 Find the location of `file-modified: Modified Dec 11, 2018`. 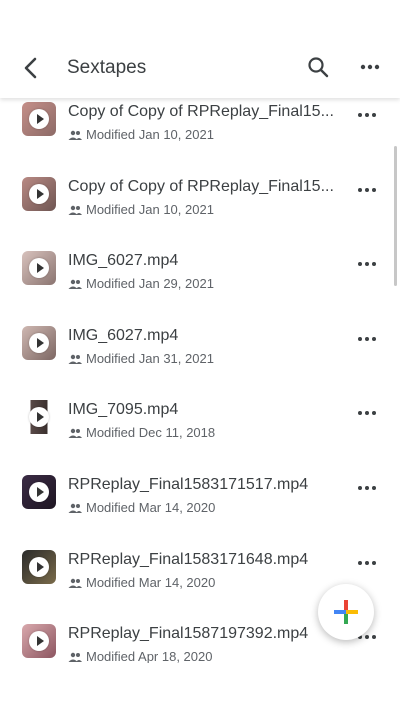

file-modified: Modified Dec 11, 2018 is located at coordinates (141, 433).